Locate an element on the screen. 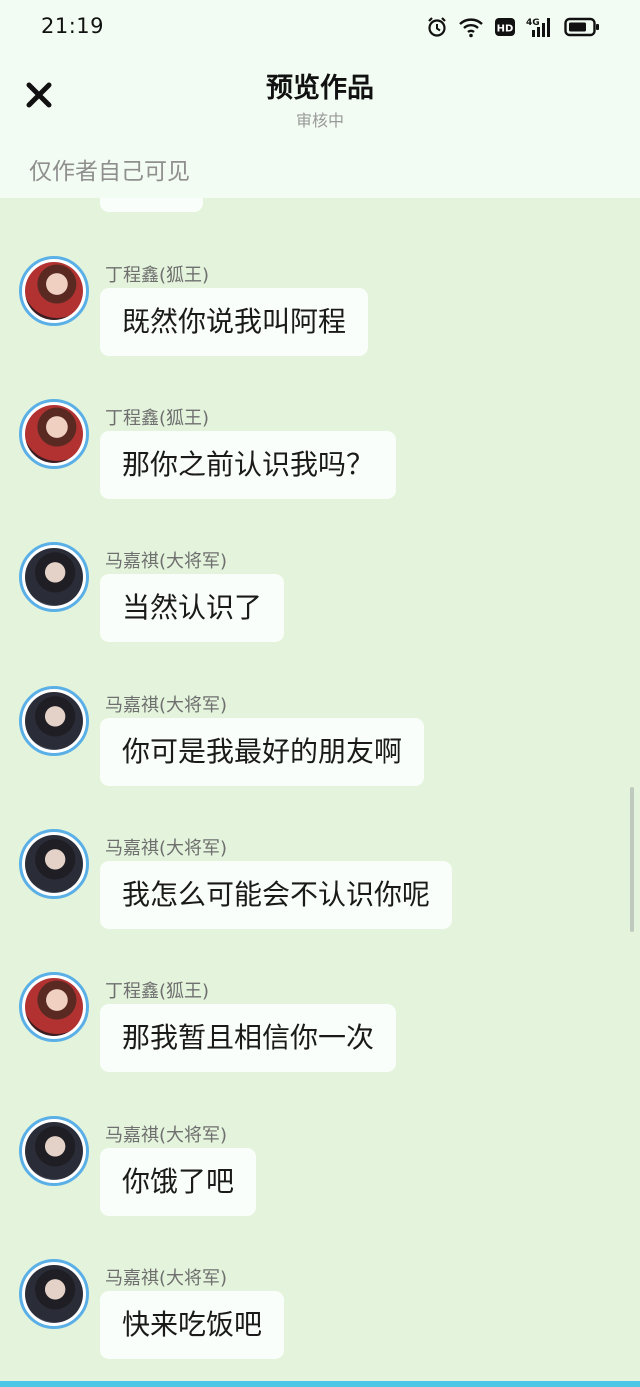 This screenshot has width=640, height=1387. battery-icon is located at coordinates (582, 29).